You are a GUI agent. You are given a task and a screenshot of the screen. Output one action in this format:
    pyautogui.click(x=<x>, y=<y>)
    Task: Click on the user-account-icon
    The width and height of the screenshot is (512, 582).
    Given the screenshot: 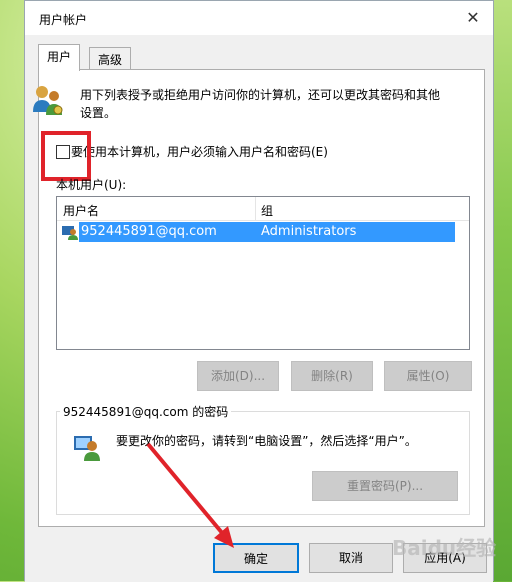 What is the action you would take?
    pyautogui.click(x=70, y=233)
    